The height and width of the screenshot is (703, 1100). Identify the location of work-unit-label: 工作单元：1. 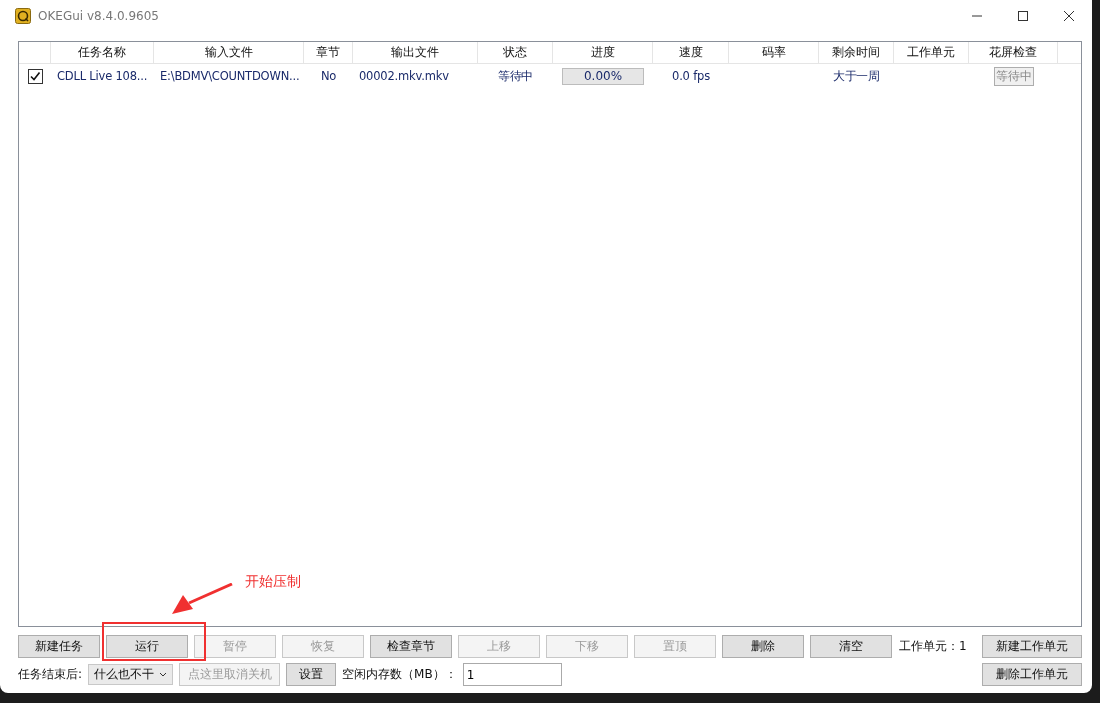
(933, 646).